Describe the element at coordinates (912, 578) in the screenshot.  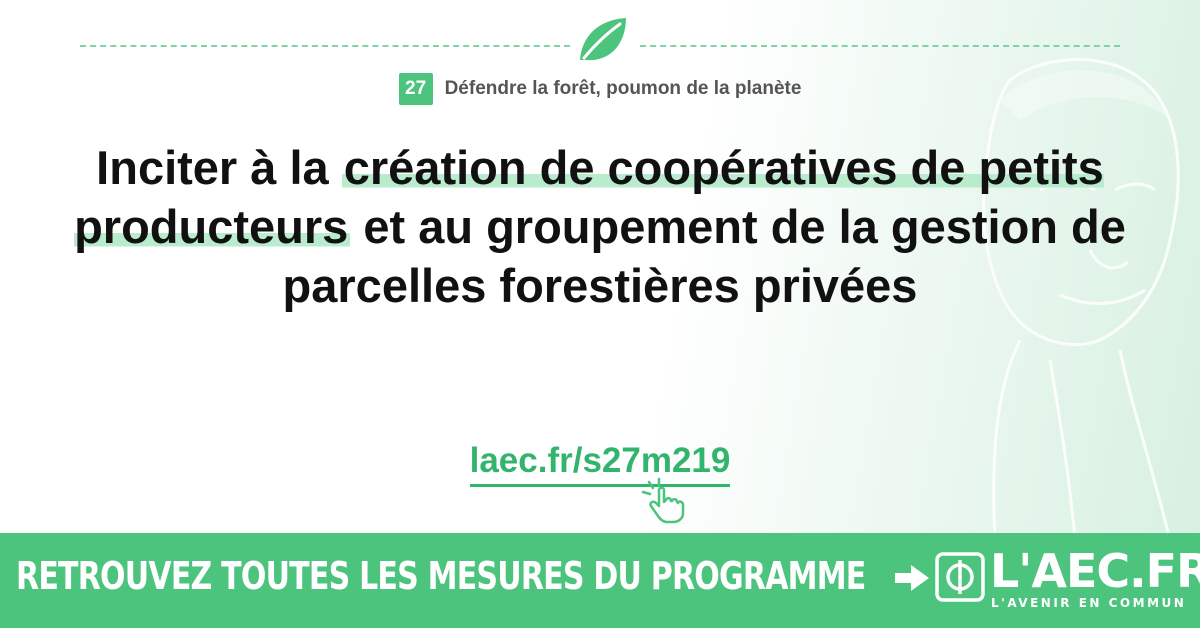
I see `arrow-right-icon` at that location.